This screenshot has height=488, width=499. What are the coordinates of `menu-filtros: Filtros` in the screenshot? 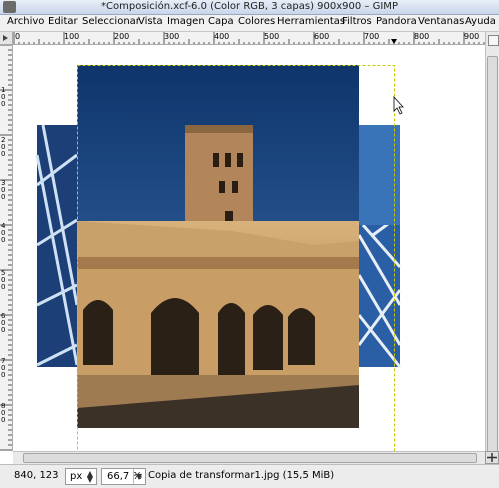 It's located at (357, 21).